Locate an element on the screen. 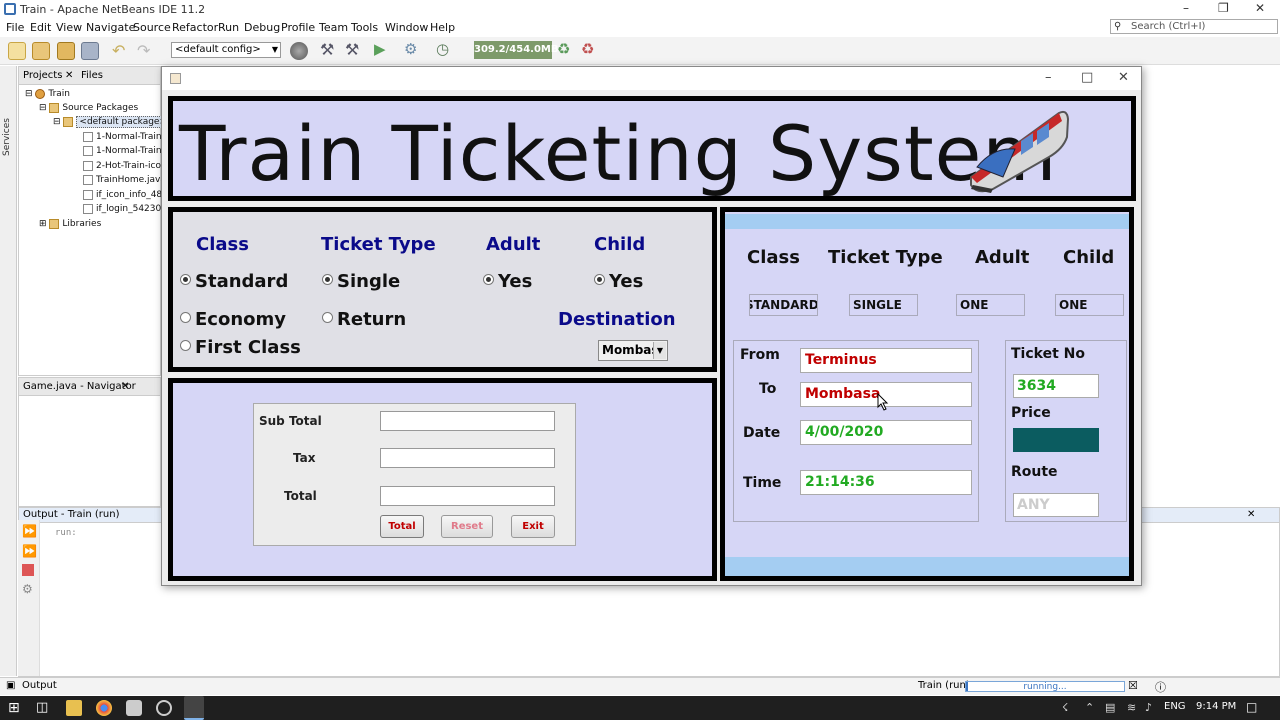 This screenshot has height=720, width=1280. total-button: Total is located at coordinates (402, 526).